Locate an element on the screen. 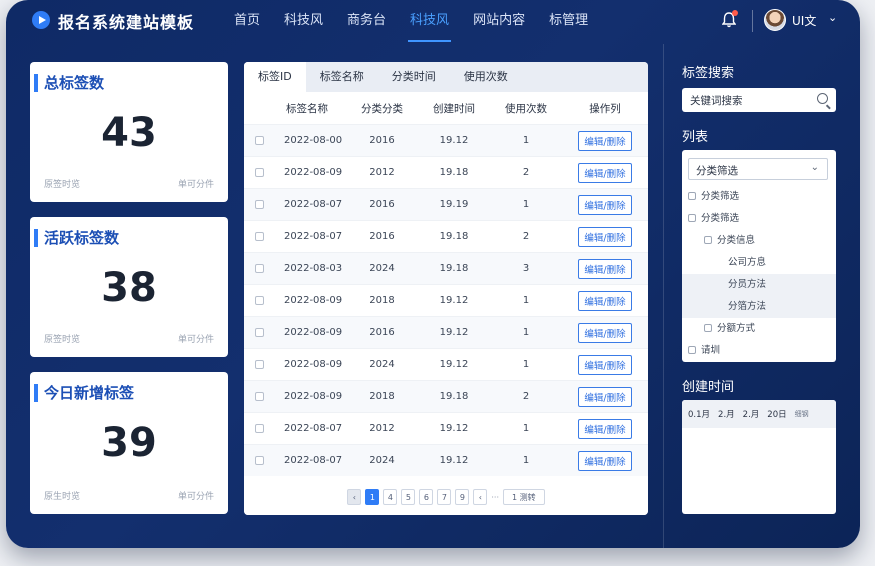 The height and width of the screenshot is (566, 875). table-row: 2022-08-09 2016 19.12 1 编辑/删除 is located at coordinates (446, 332).